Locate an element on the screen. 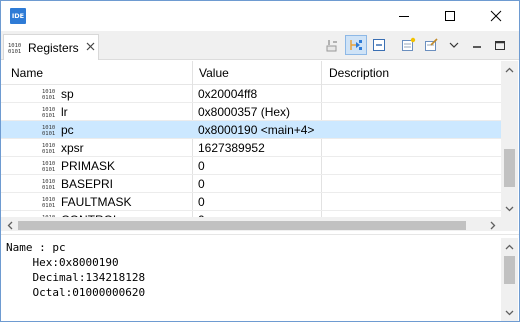  table-row: 1010 0101 lr 0x8000357 (Hex) is located at coordinates (251, 112).